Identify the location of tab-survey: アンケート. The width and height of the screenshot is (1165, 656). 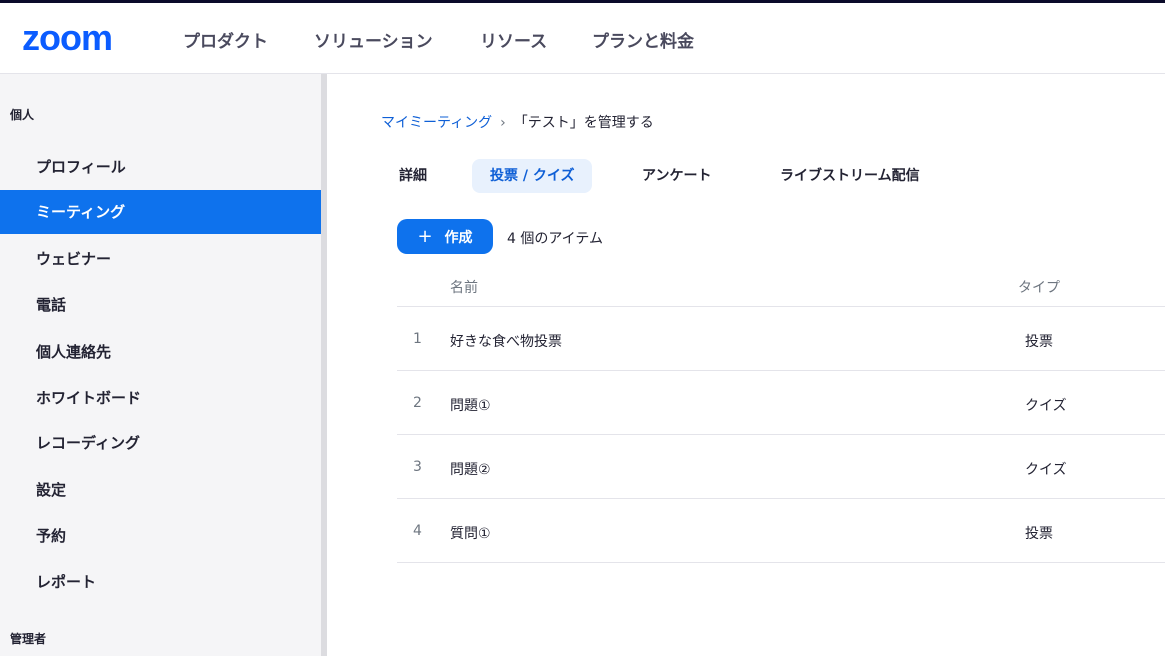
(676, 176).